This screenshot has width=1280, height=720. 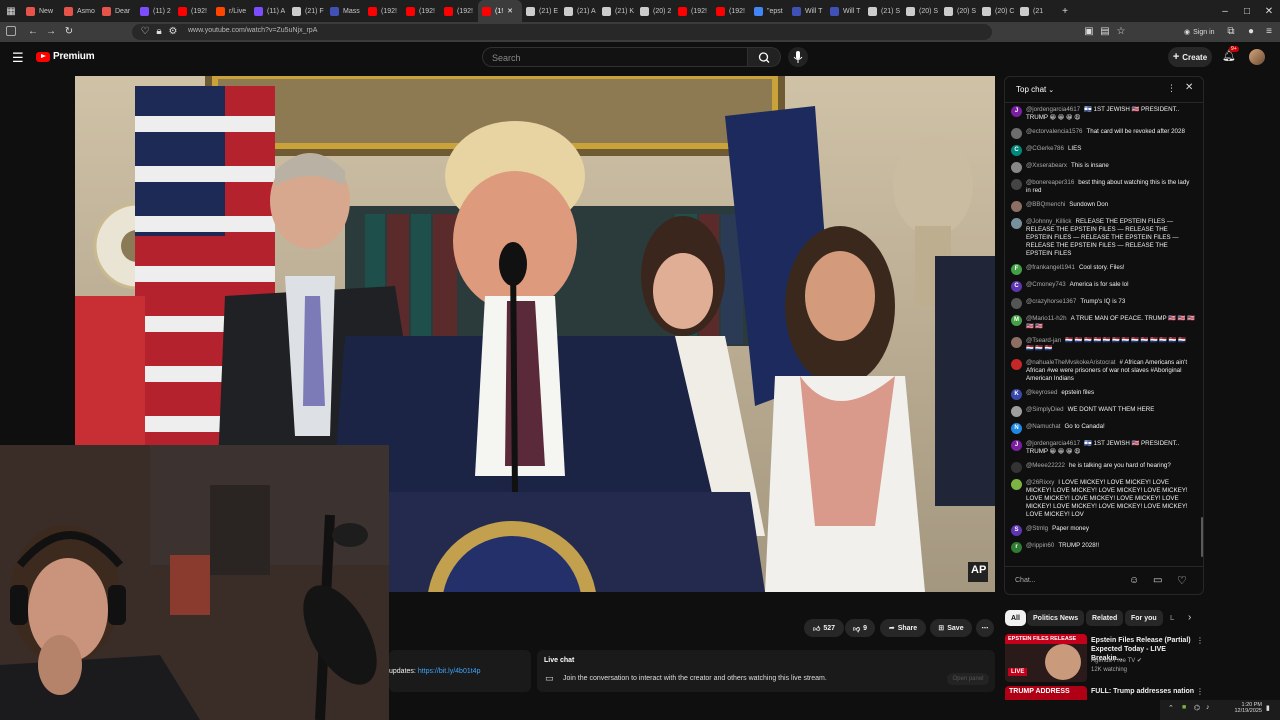 What do you see at coordinates (41, 11) in the screenshot?
I see `browser-tab: New` at bounding box center [41, 11].